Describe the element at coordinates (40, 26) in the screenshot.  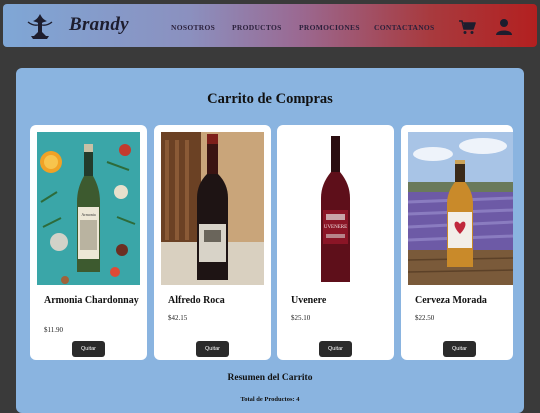
I see `logo-icon` at that location.